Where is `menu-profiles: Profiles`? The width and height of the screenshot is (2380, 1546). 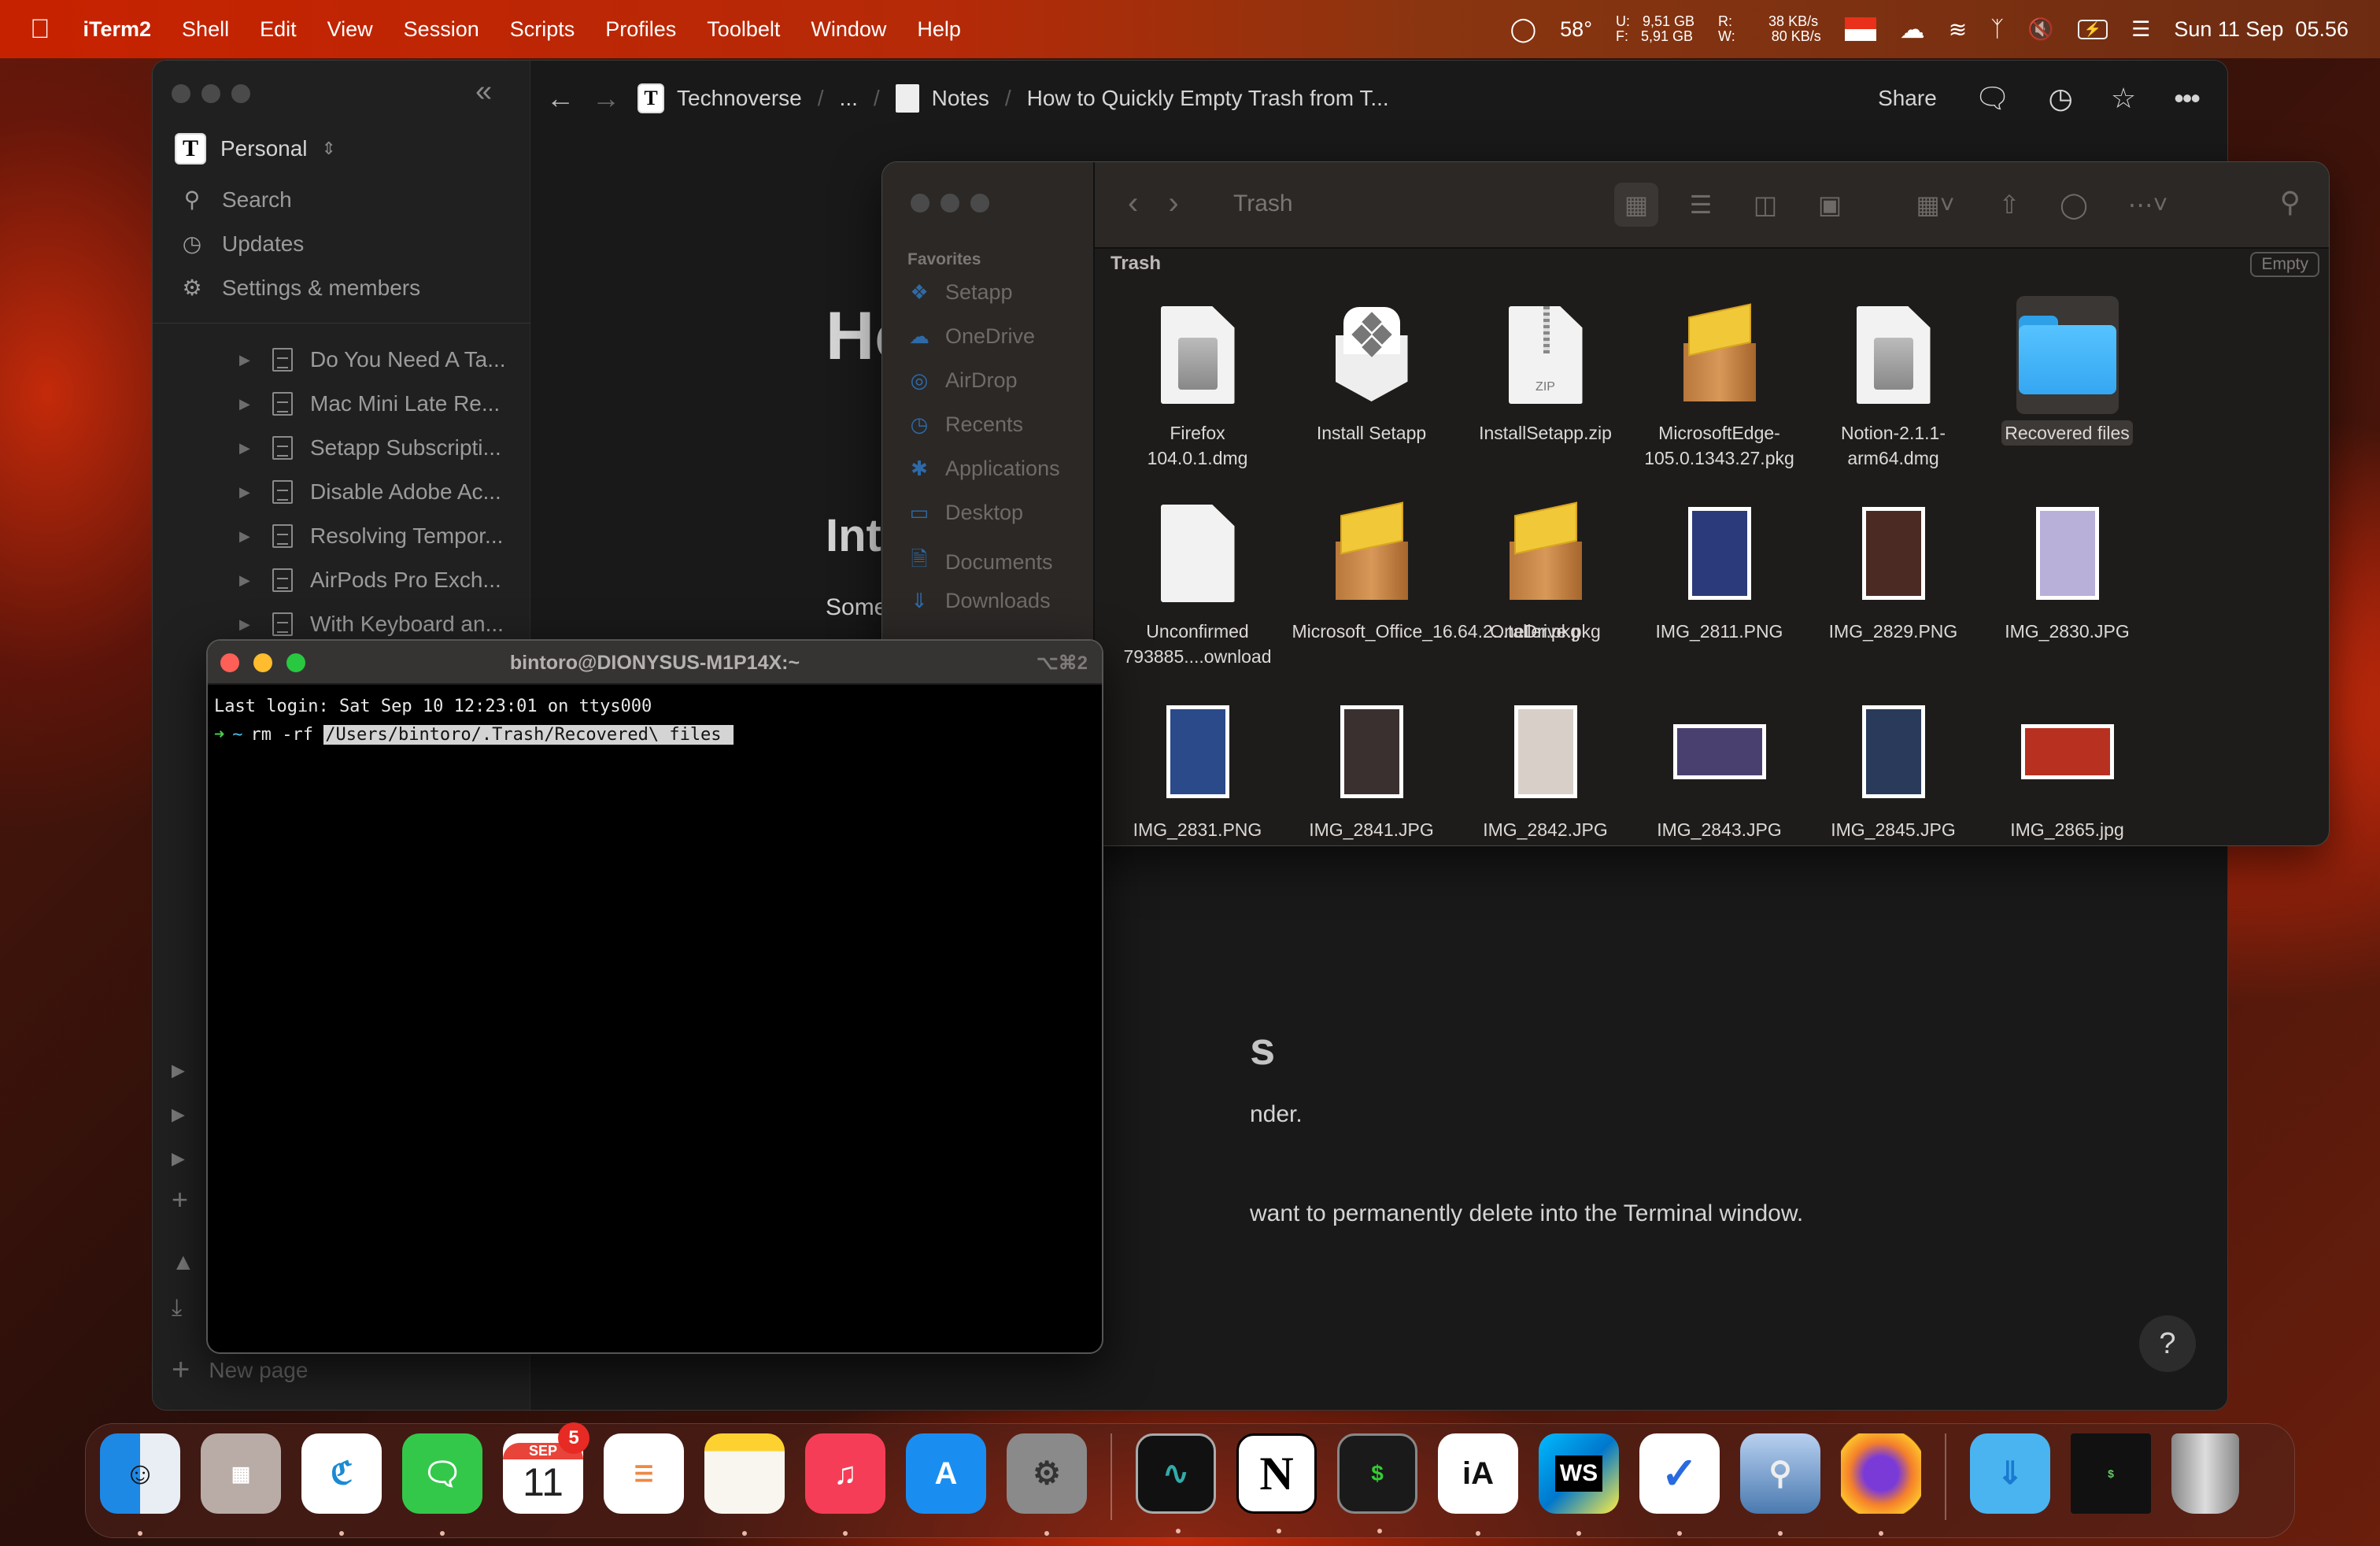 menu-profiles: Profiles is located at coordinates (640, 29).